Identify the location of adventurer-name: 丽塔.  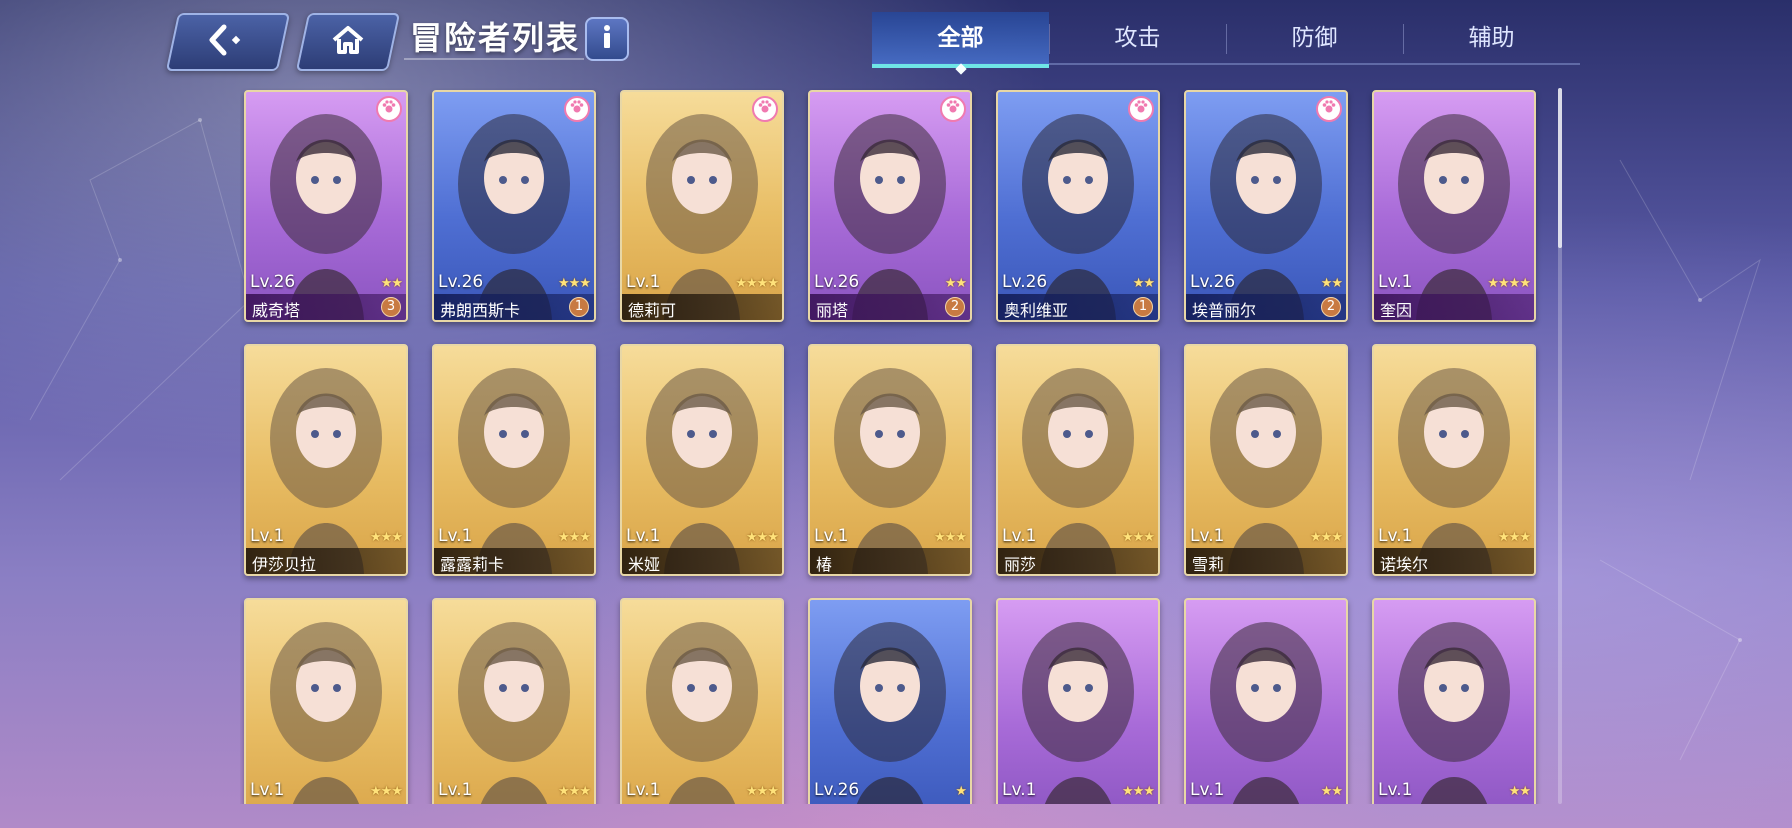
(832, 310).